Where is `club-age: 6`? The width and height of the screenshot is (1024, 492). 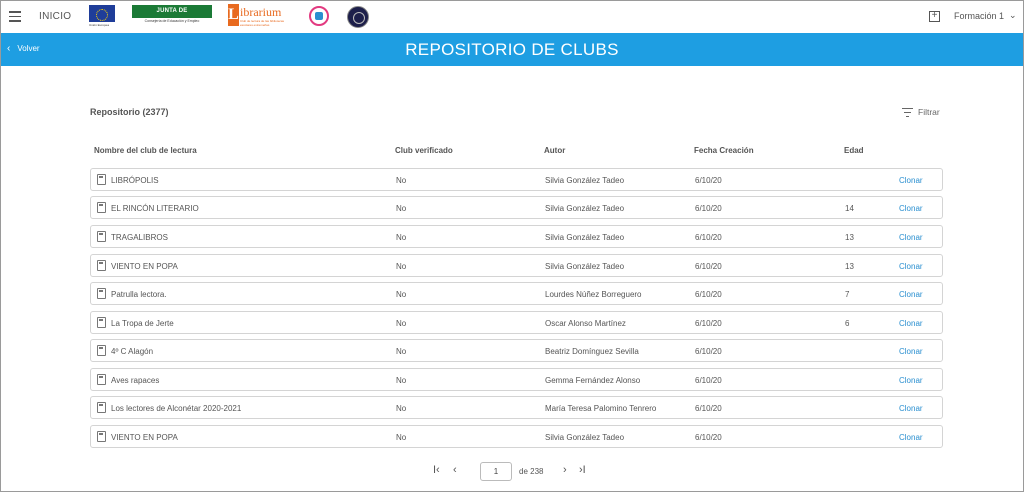 club-age: 6 is located at coordinates (847, 323).